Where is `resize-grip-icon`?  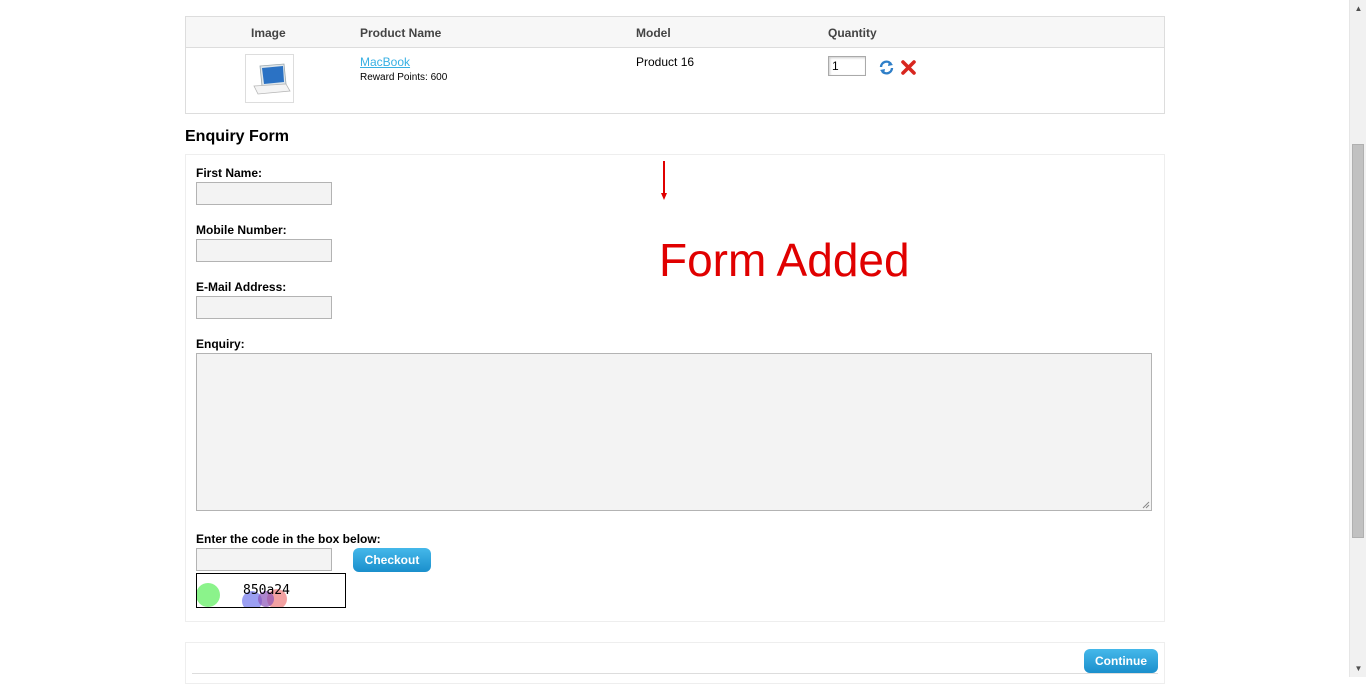 resize-grip-icon is located at coordinates (1146, 505).